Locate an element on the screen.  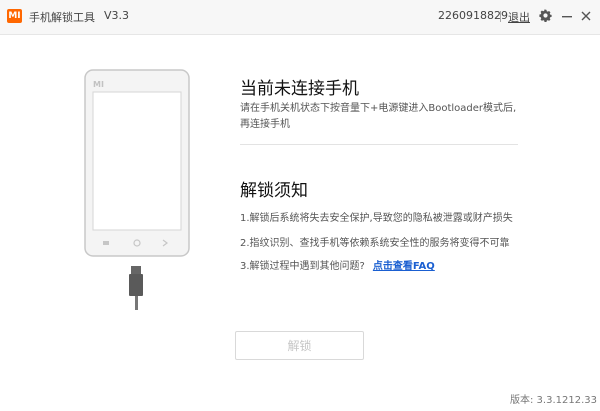
phone-illustration: MI is located at coordinates (137, 190).